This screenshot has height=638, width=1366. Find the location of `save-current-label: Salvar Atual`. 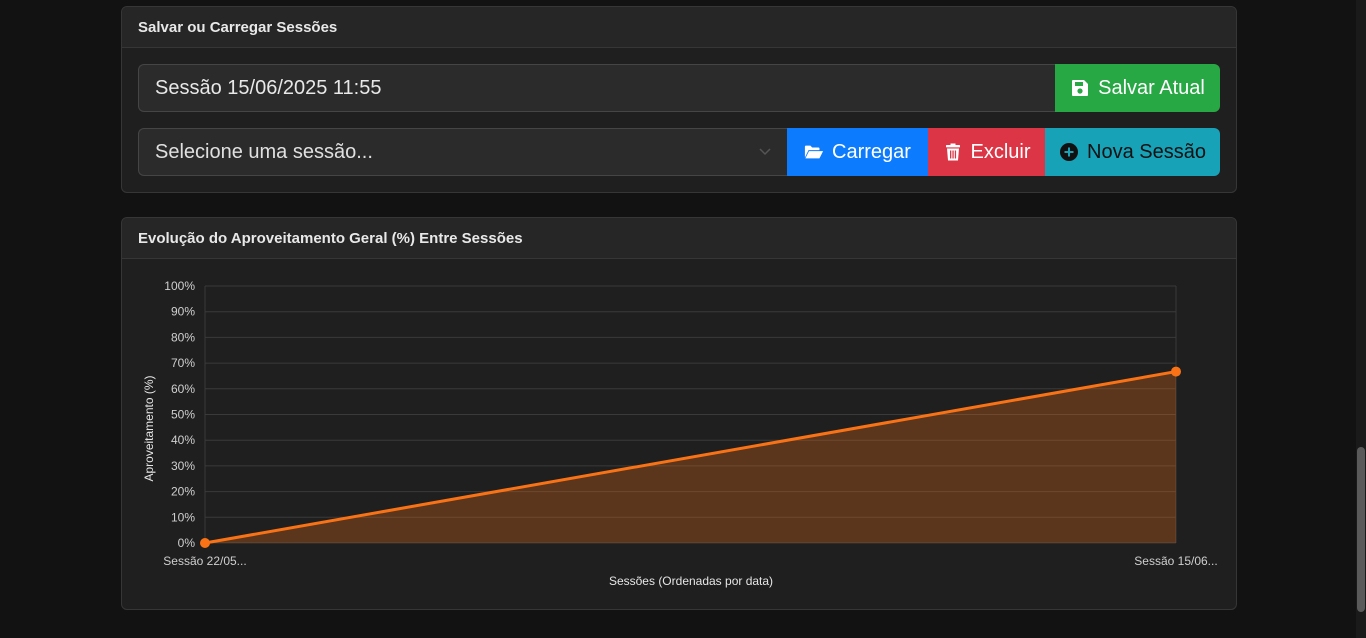

save-current-label: Salvar Atual is located at coordinates (1151, 87).